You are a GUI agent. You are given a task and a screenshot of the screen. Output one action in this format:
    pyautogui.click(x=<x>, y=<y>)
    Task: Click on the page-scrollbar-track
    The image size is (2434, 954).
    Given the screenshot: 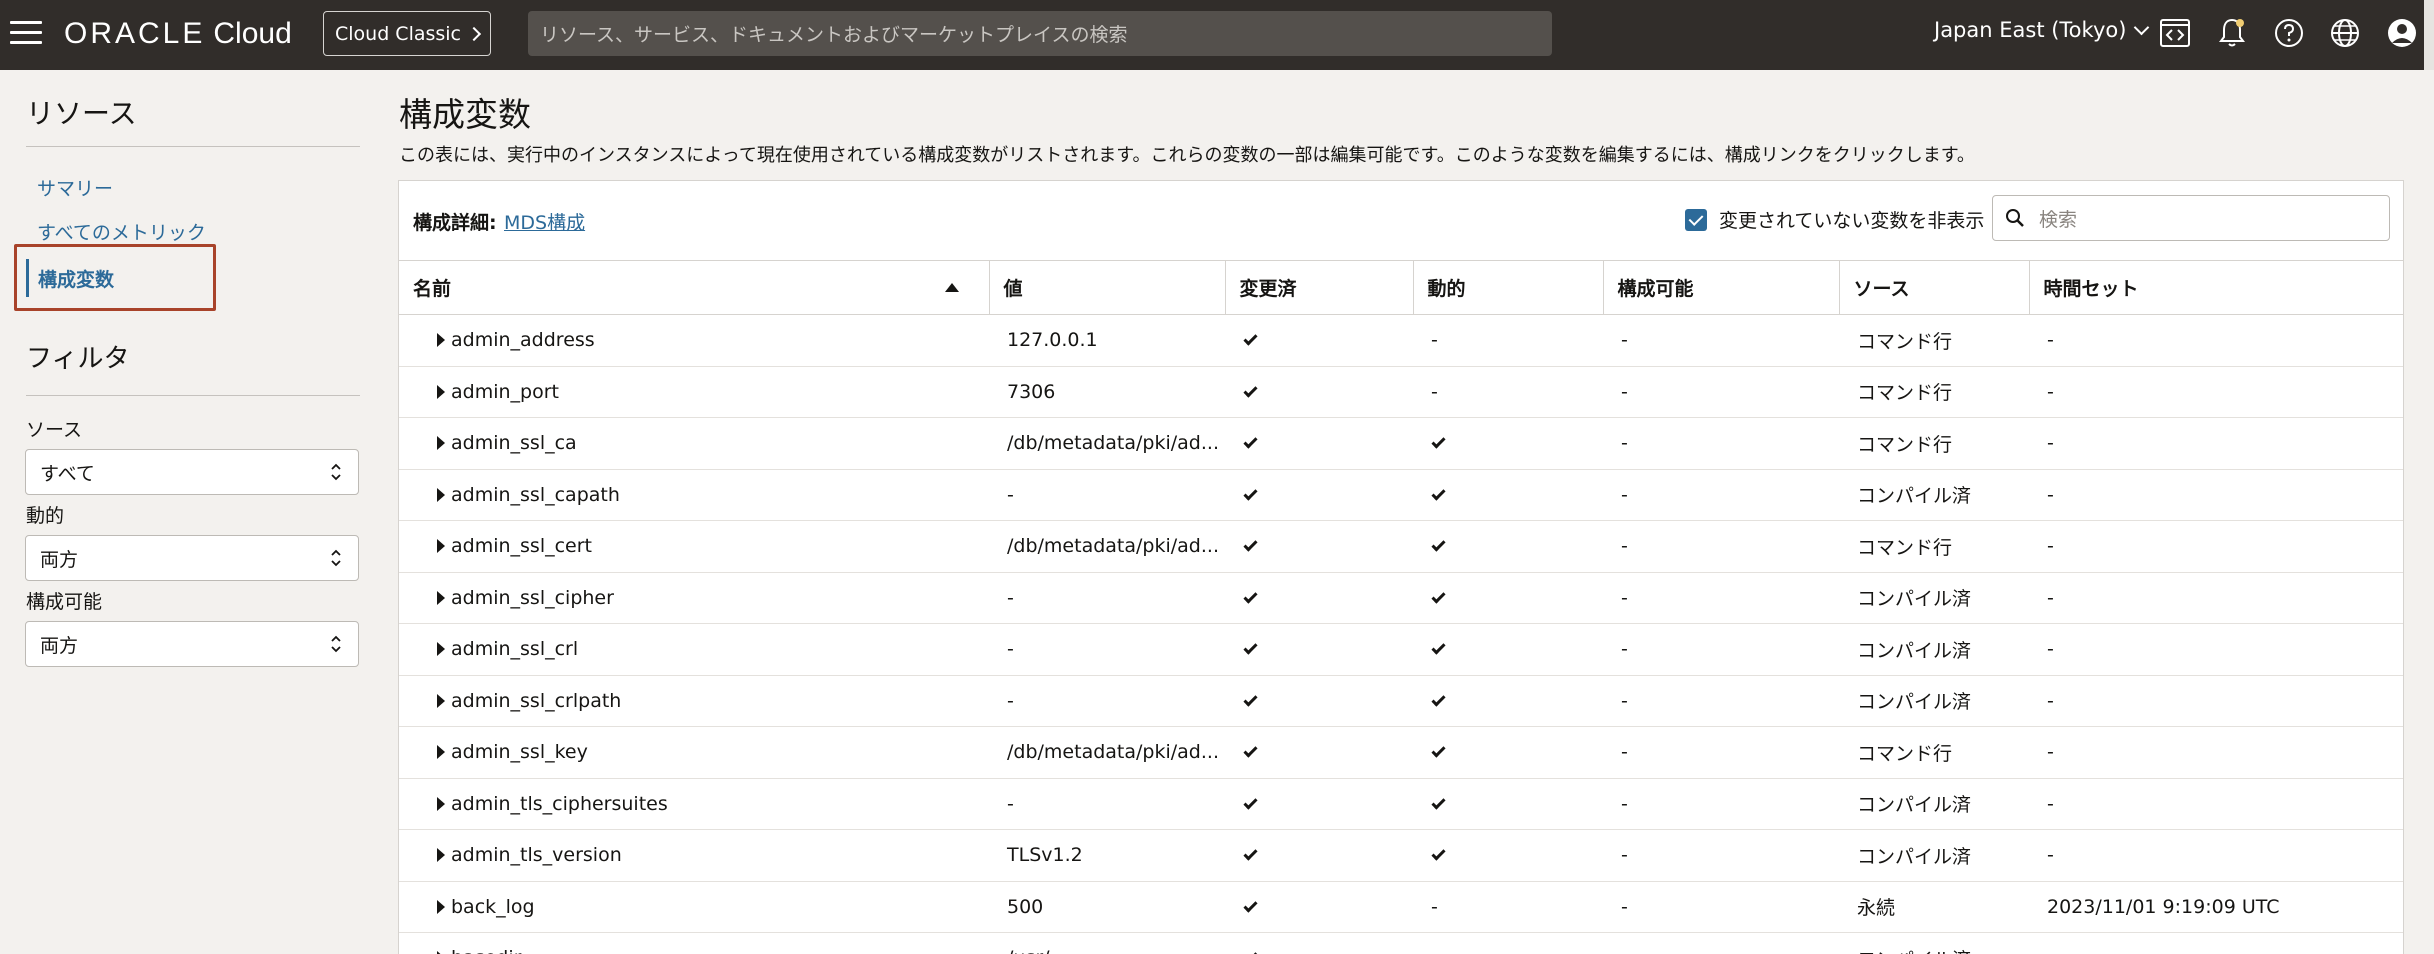 What is the action you would take?
    pyautogui.click(x=2429, y=35)
    